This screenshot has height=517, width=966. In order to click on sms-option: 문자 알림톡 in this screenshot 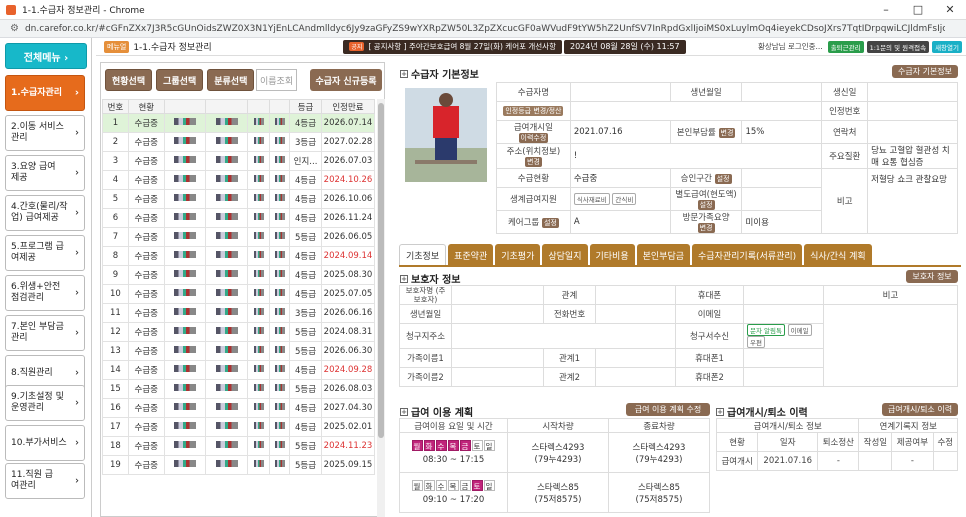, I will do `click(766, 330)`.